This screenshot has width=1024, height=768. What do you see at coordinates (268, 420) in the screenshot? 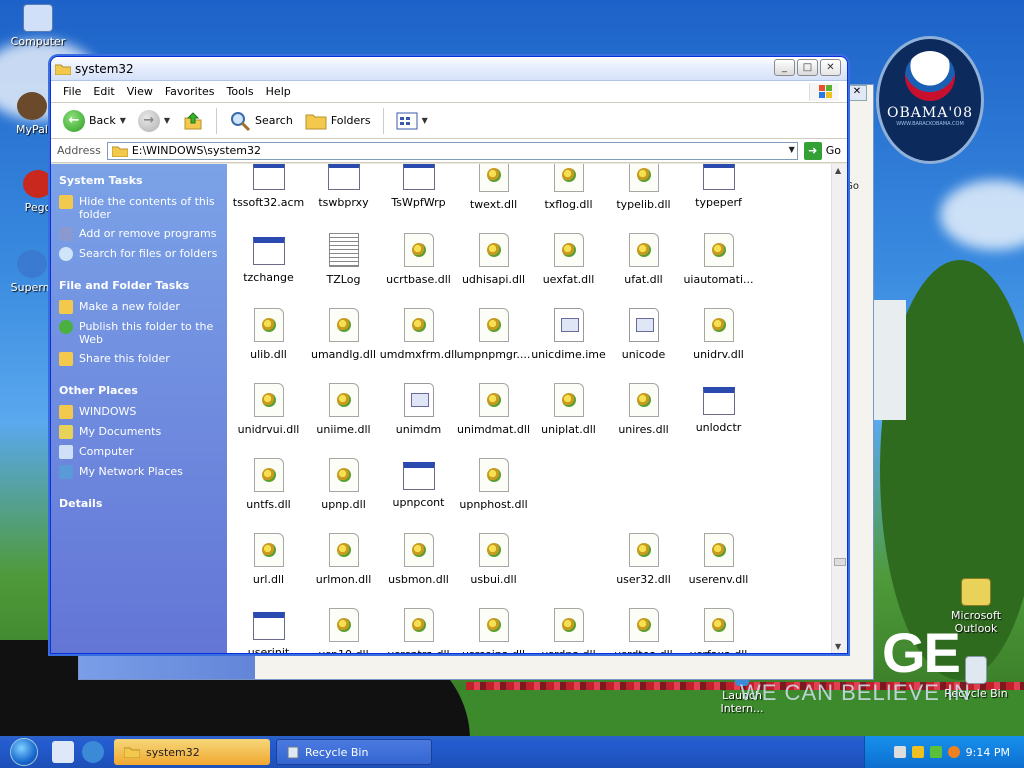
I see `file-item: unidrvui.dll` at bounding box center [268, 420].